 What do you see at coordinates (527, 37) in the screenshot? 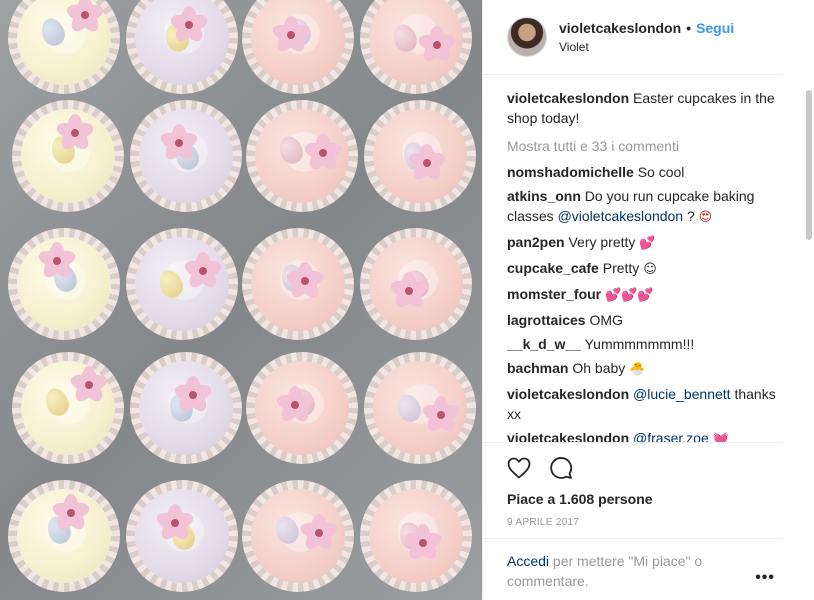
I see `avatar` at bounding box center [527, 37].